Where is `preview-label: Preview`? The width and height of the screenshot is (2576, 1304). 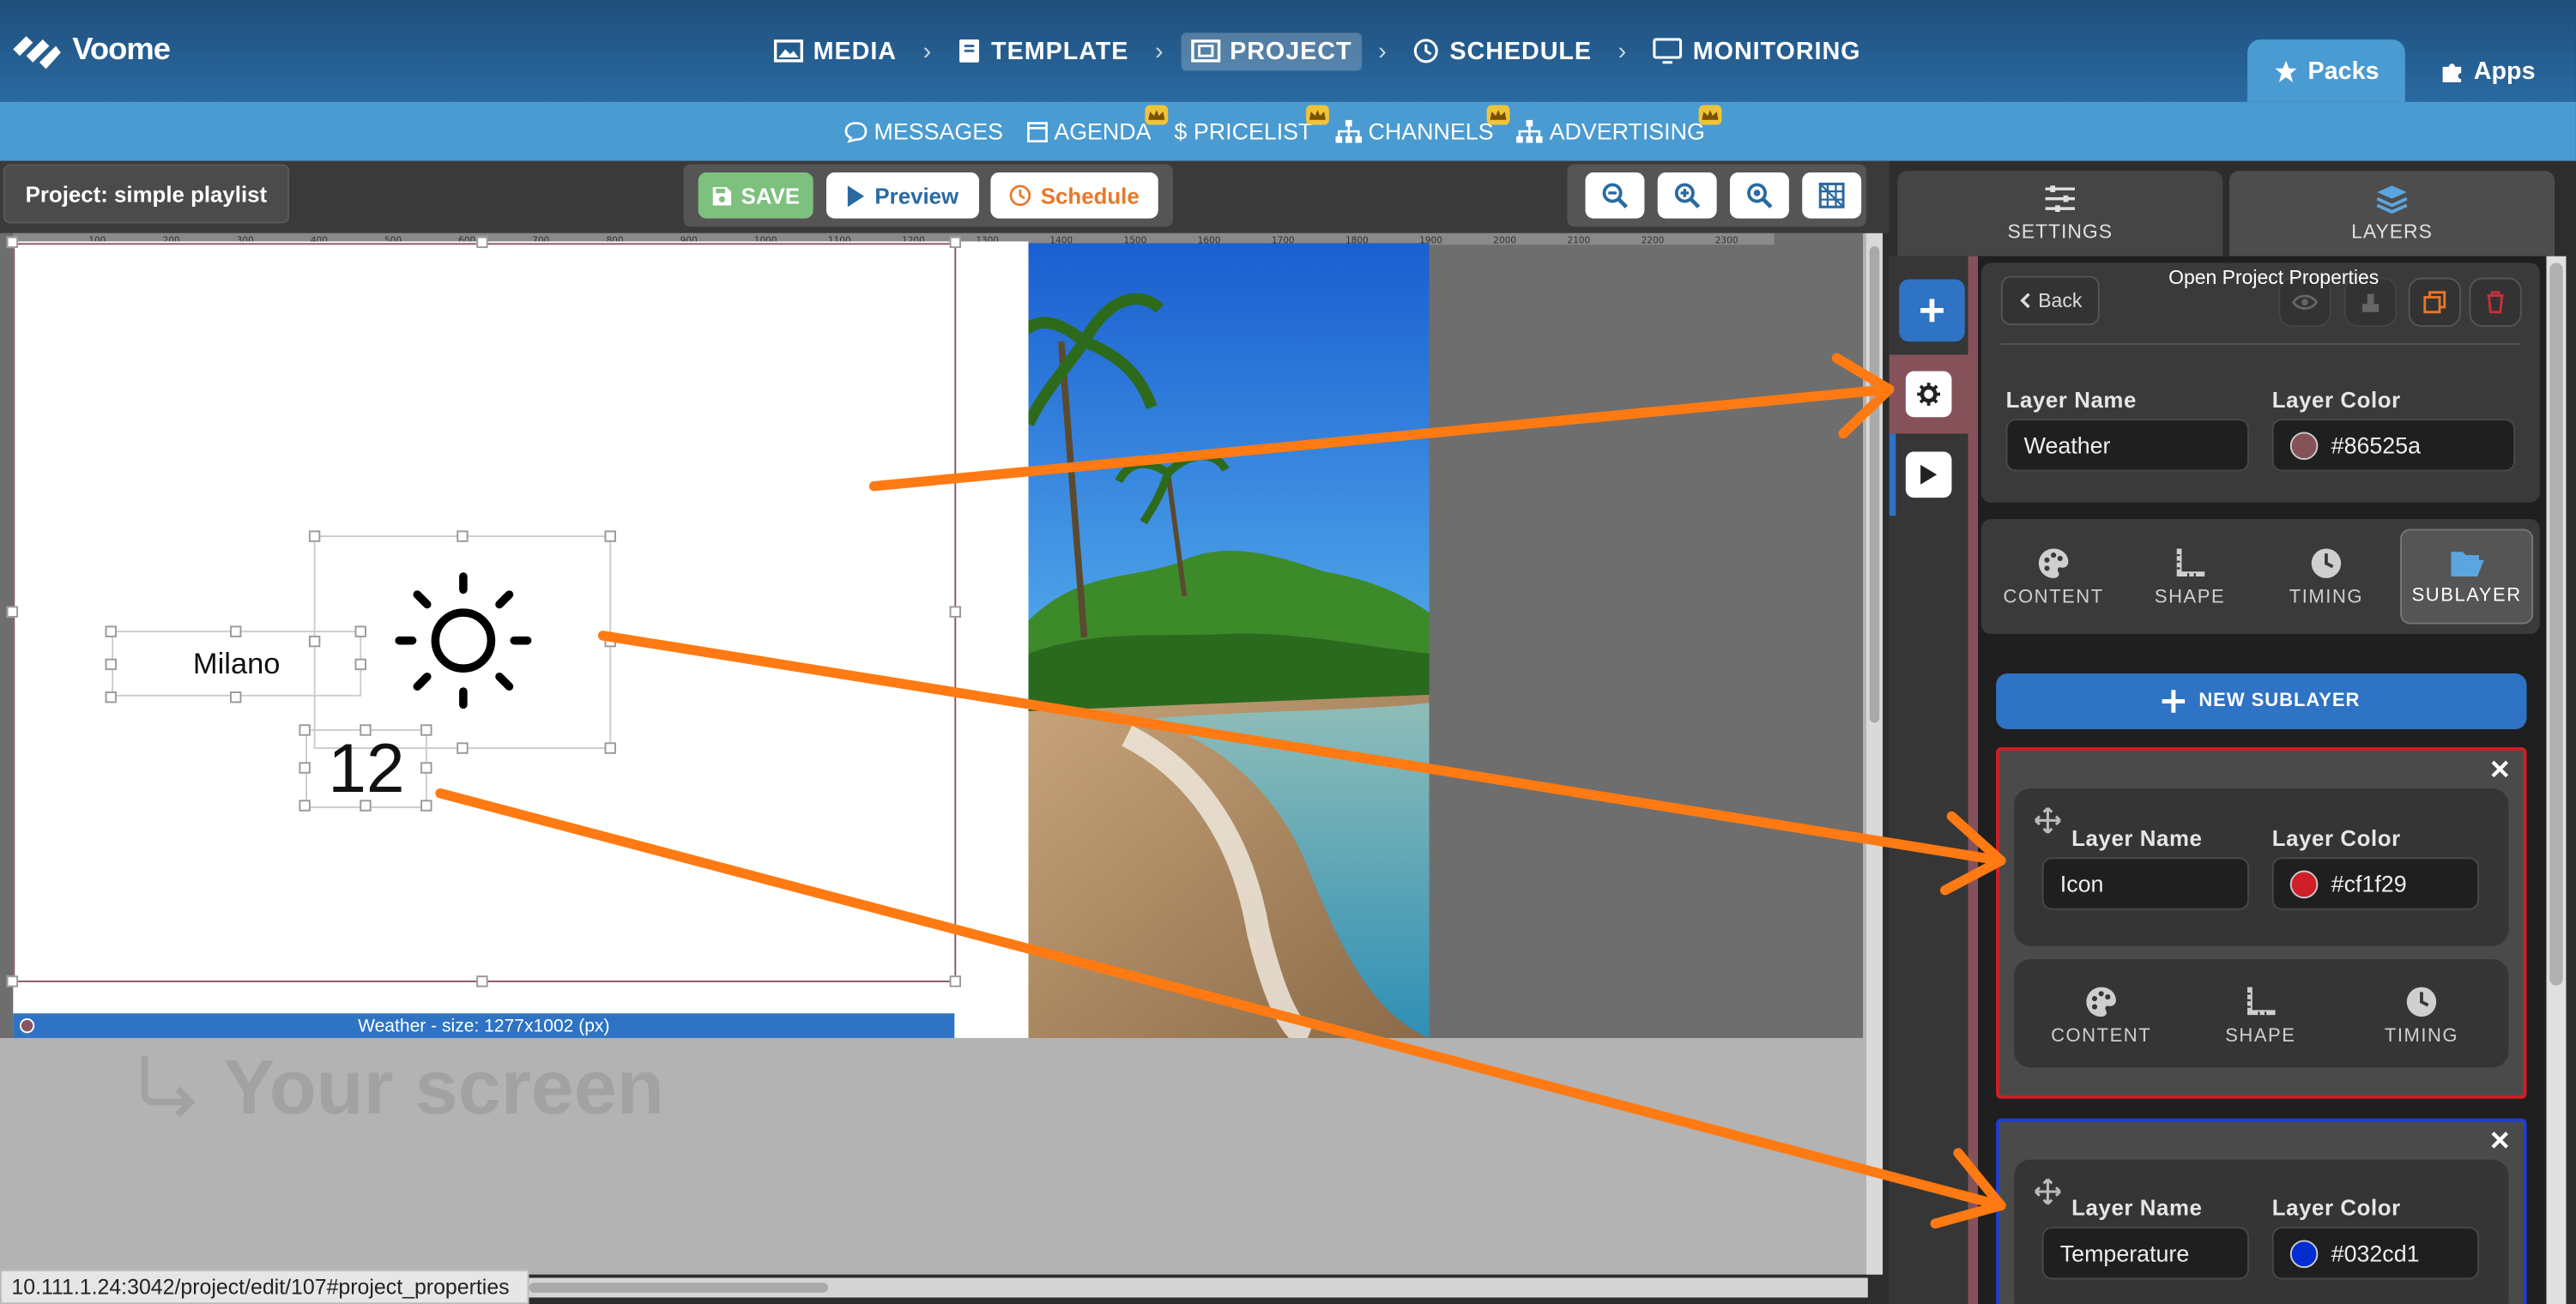
preview-label: Preview is located at coordinates (916, 195).